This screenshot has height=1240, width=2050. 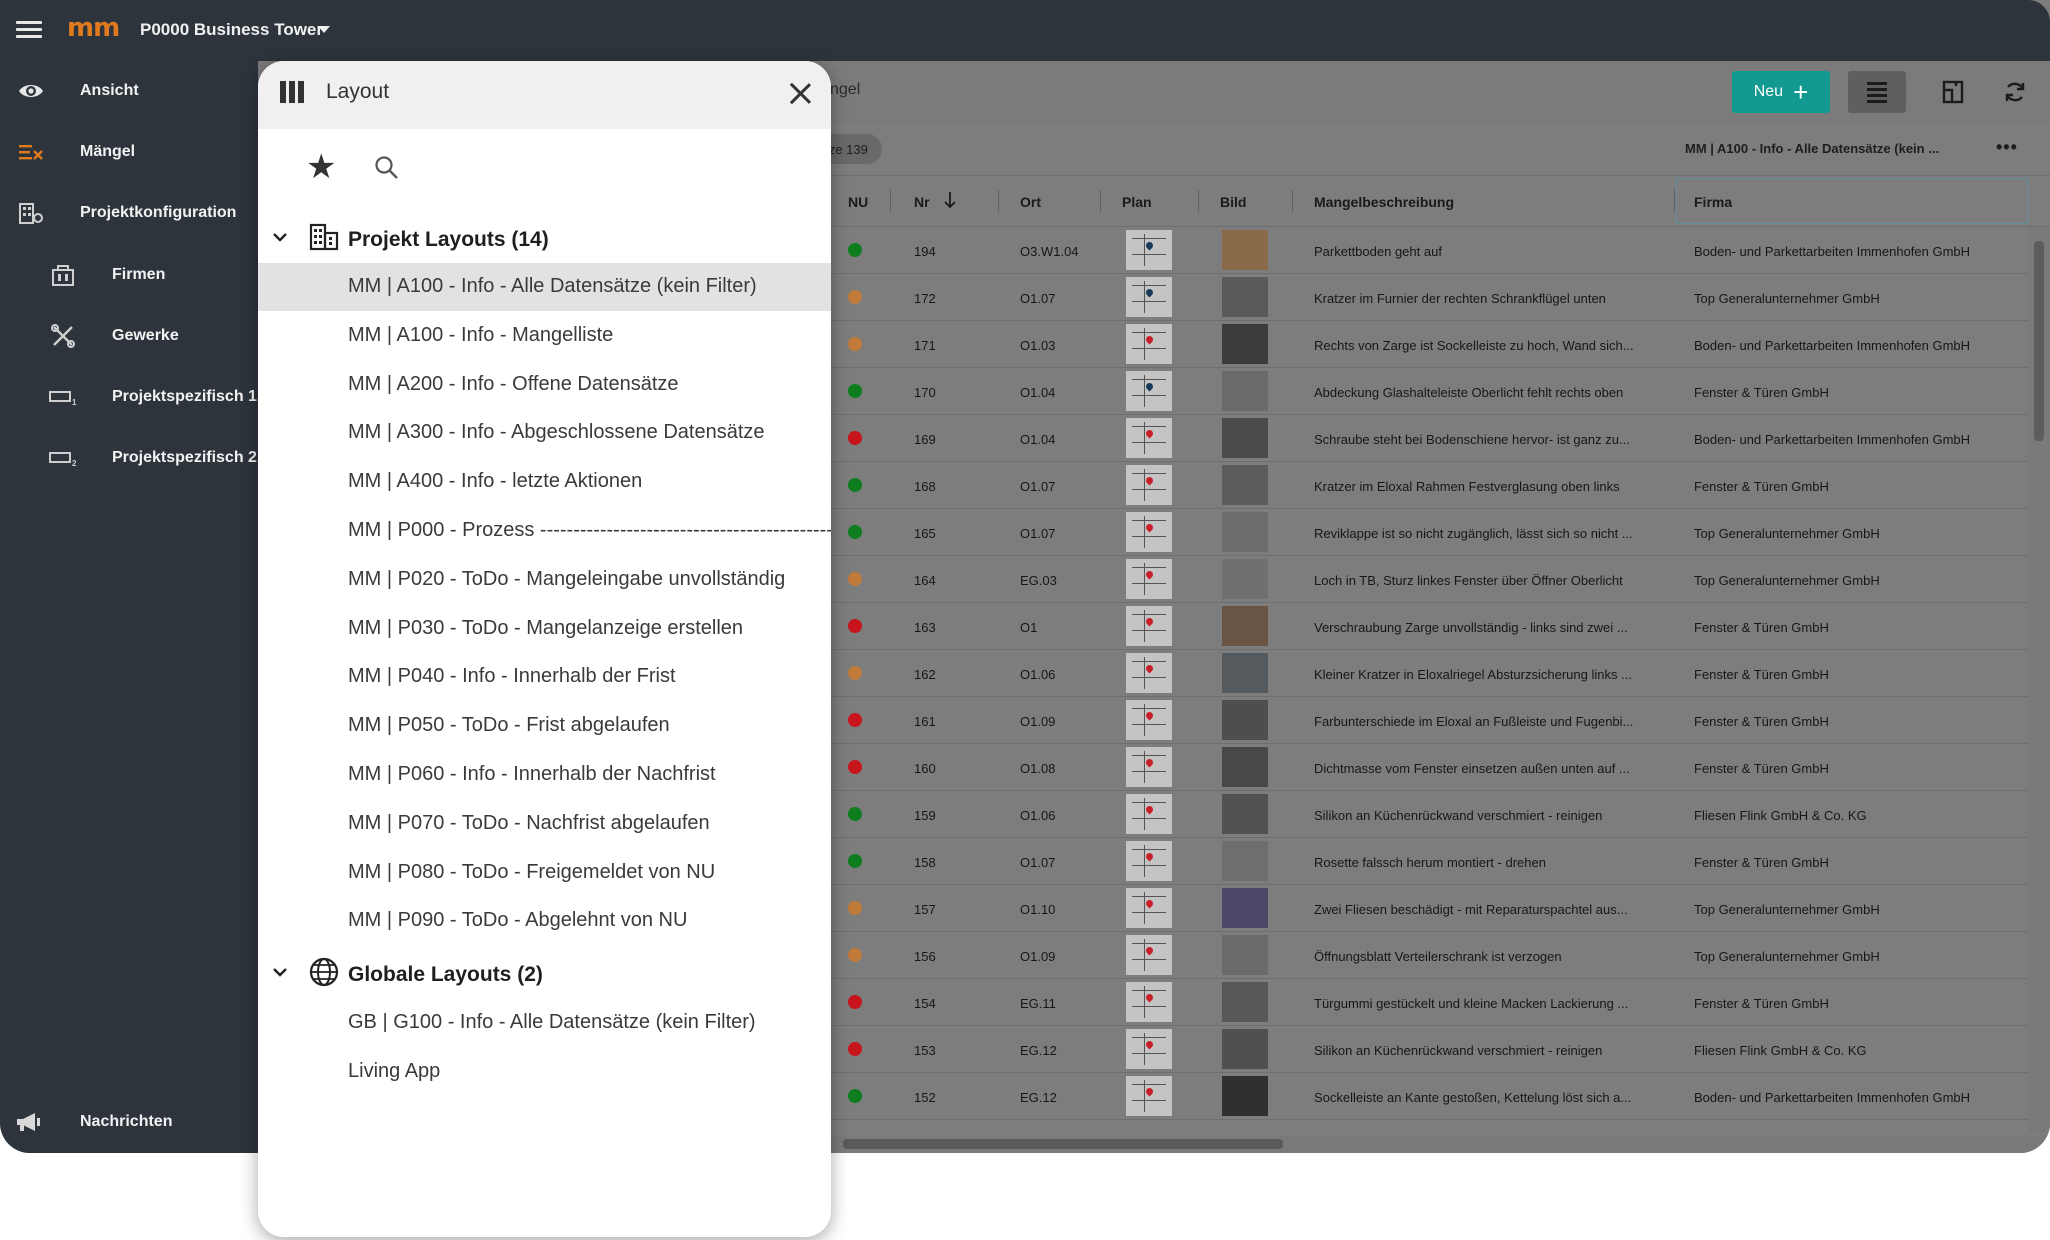 I want to click on more-options-icon: •••, so click(x=2007, y=147).